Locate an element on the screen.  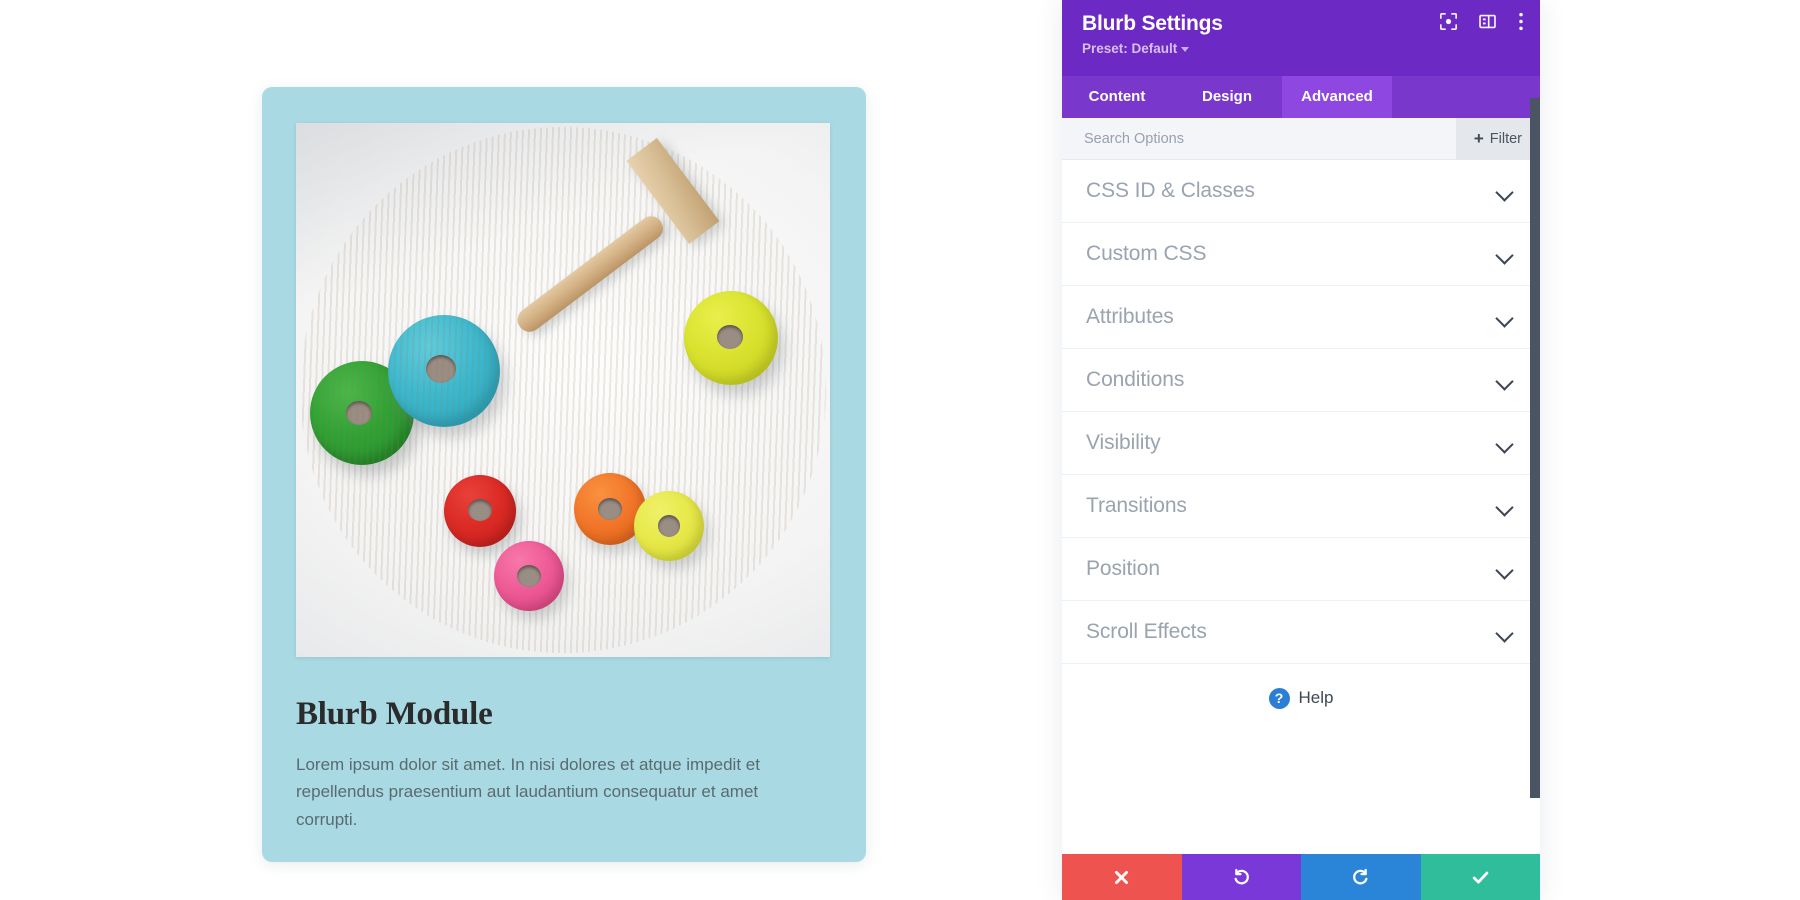
panel-footer-actions is located at coordinates (1301, 877).